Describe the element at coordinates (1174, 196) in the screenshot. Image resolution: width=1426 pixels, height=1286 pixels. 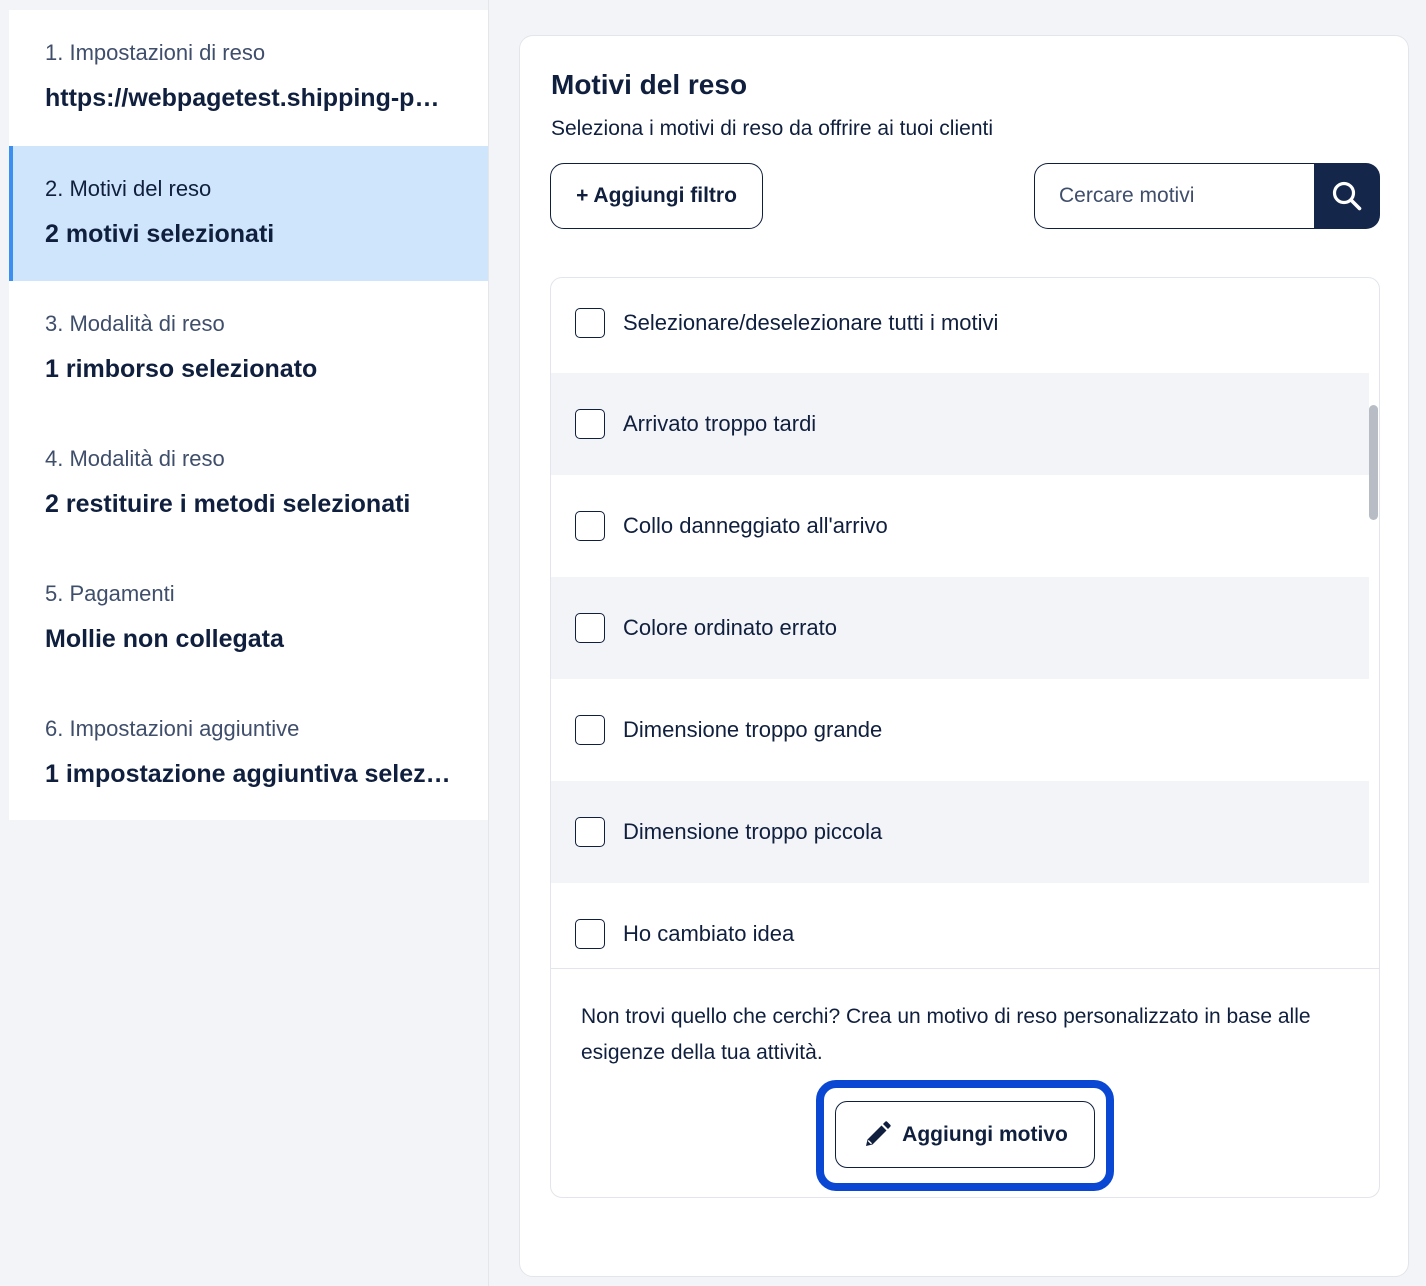
I see `search-input` at that location.